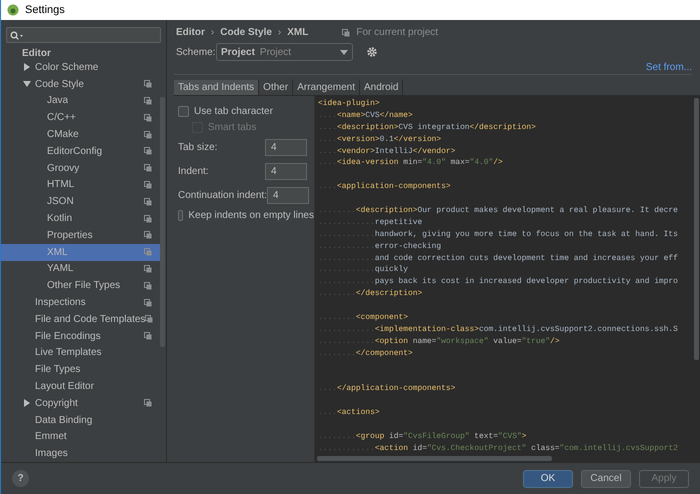  What do you see at coordinates (196, 53) in the screenshot?
I see `scheme-label: Scheme:` at bounding box center [196, 53].